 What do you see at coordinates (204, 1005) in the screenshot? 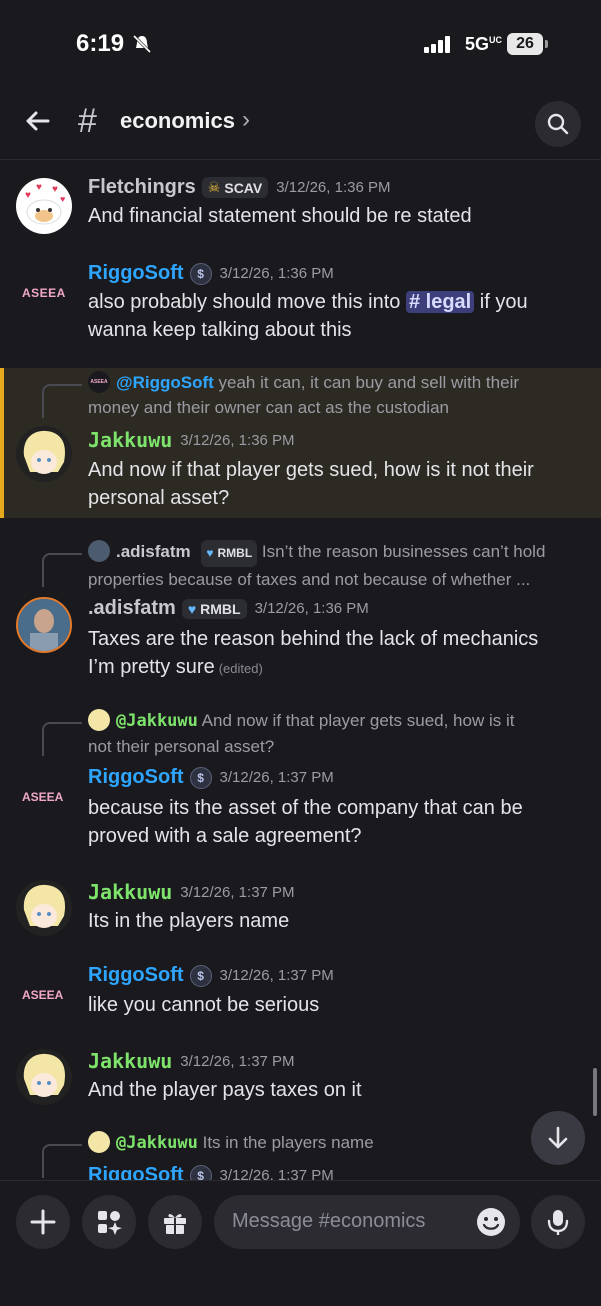
I see `message-text: like you cannot be serious` at bounding box center [204, 1005].